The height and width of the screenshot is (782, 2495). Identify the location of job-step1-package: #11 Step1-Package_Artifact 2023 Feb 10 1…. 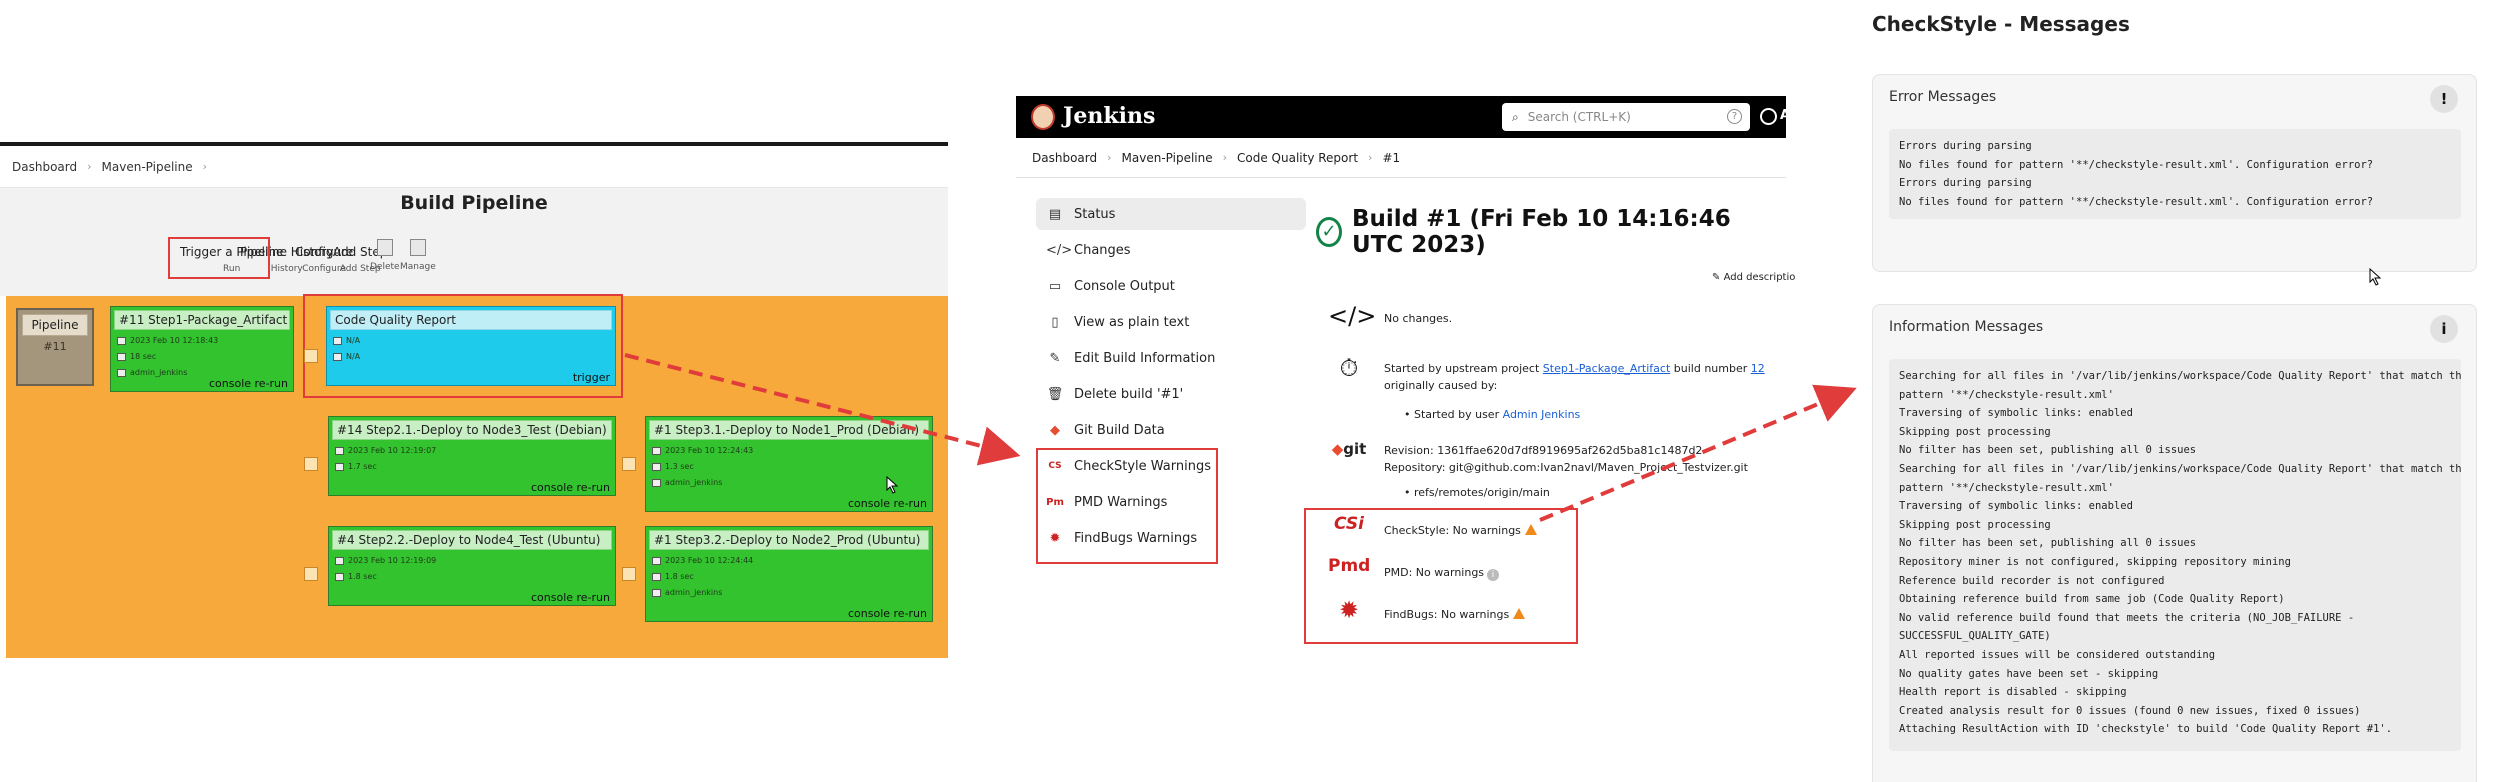
(202, 349).